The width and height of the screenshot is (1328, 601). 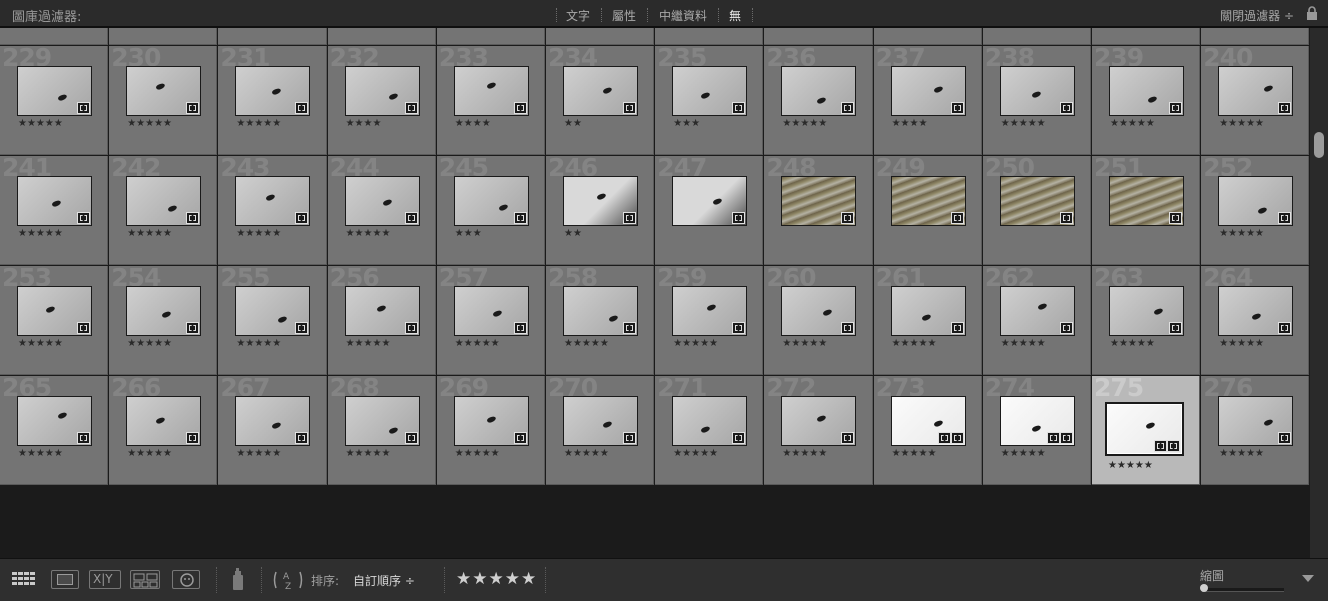 What do you see at coordinates (1204, 588) in the screenshot?
I see `thumbnail-size-slider-knob` at bounding box center [1204, 588].